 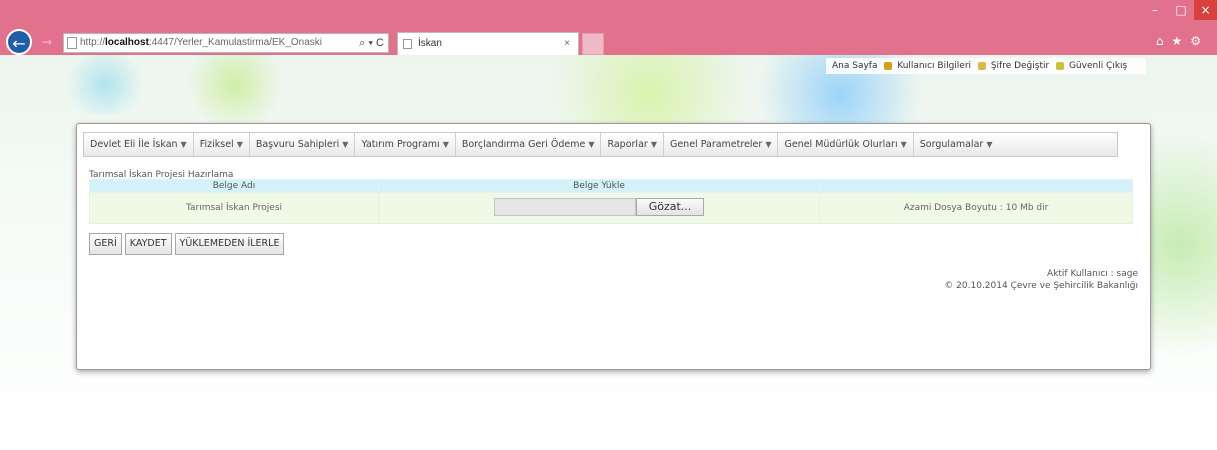 I want to click on url-prefix: http://, so click(x=93, y=42).